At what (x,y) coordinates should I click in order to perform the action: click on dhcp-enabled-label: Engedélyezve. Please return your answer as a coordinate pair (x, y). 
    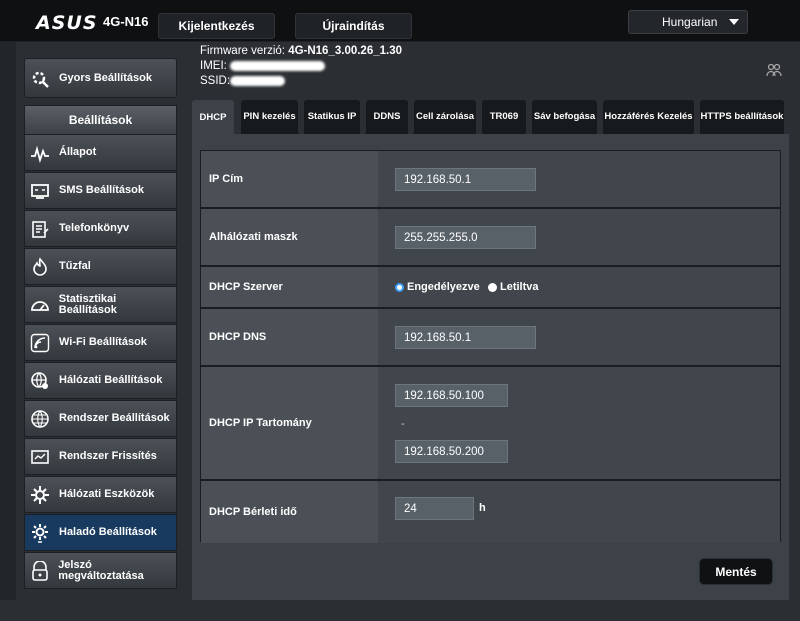
    Looking at the image, I should click on (443, 287).